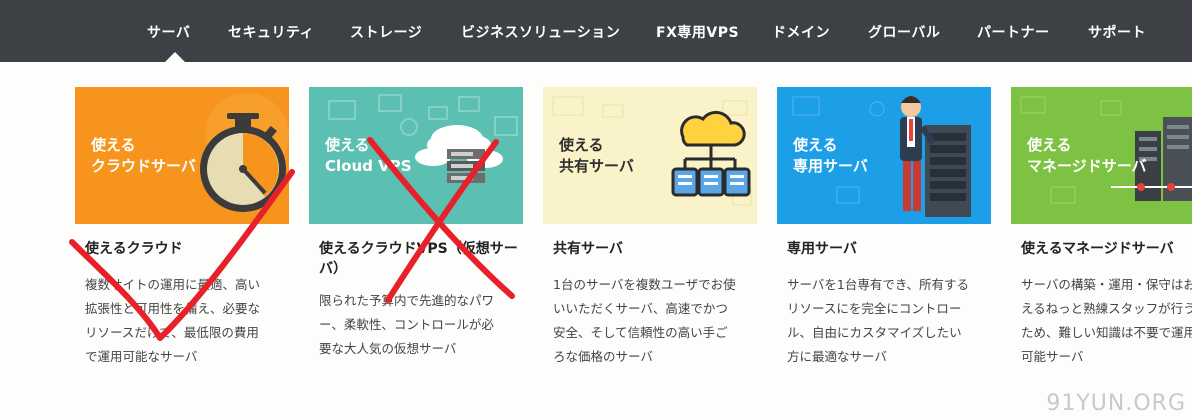  What do you see at coordinates (801, 32) in the screenshot?
I see `nav-item-domain: ドメイン` at bounding box center [801, 32].